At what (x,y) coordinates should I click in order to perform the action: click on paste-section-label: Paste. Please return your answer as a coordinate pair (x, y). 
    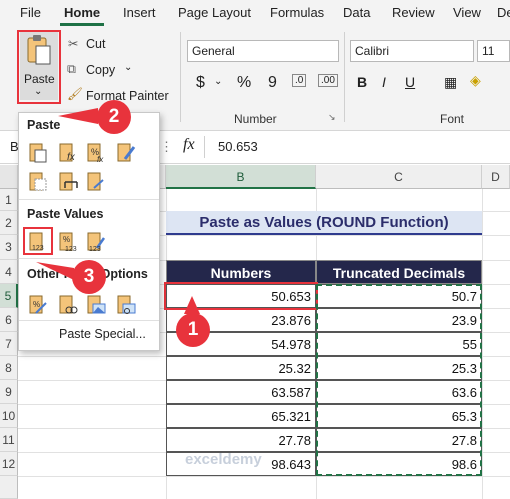
    Looking at the image, I should click on (44, 125).